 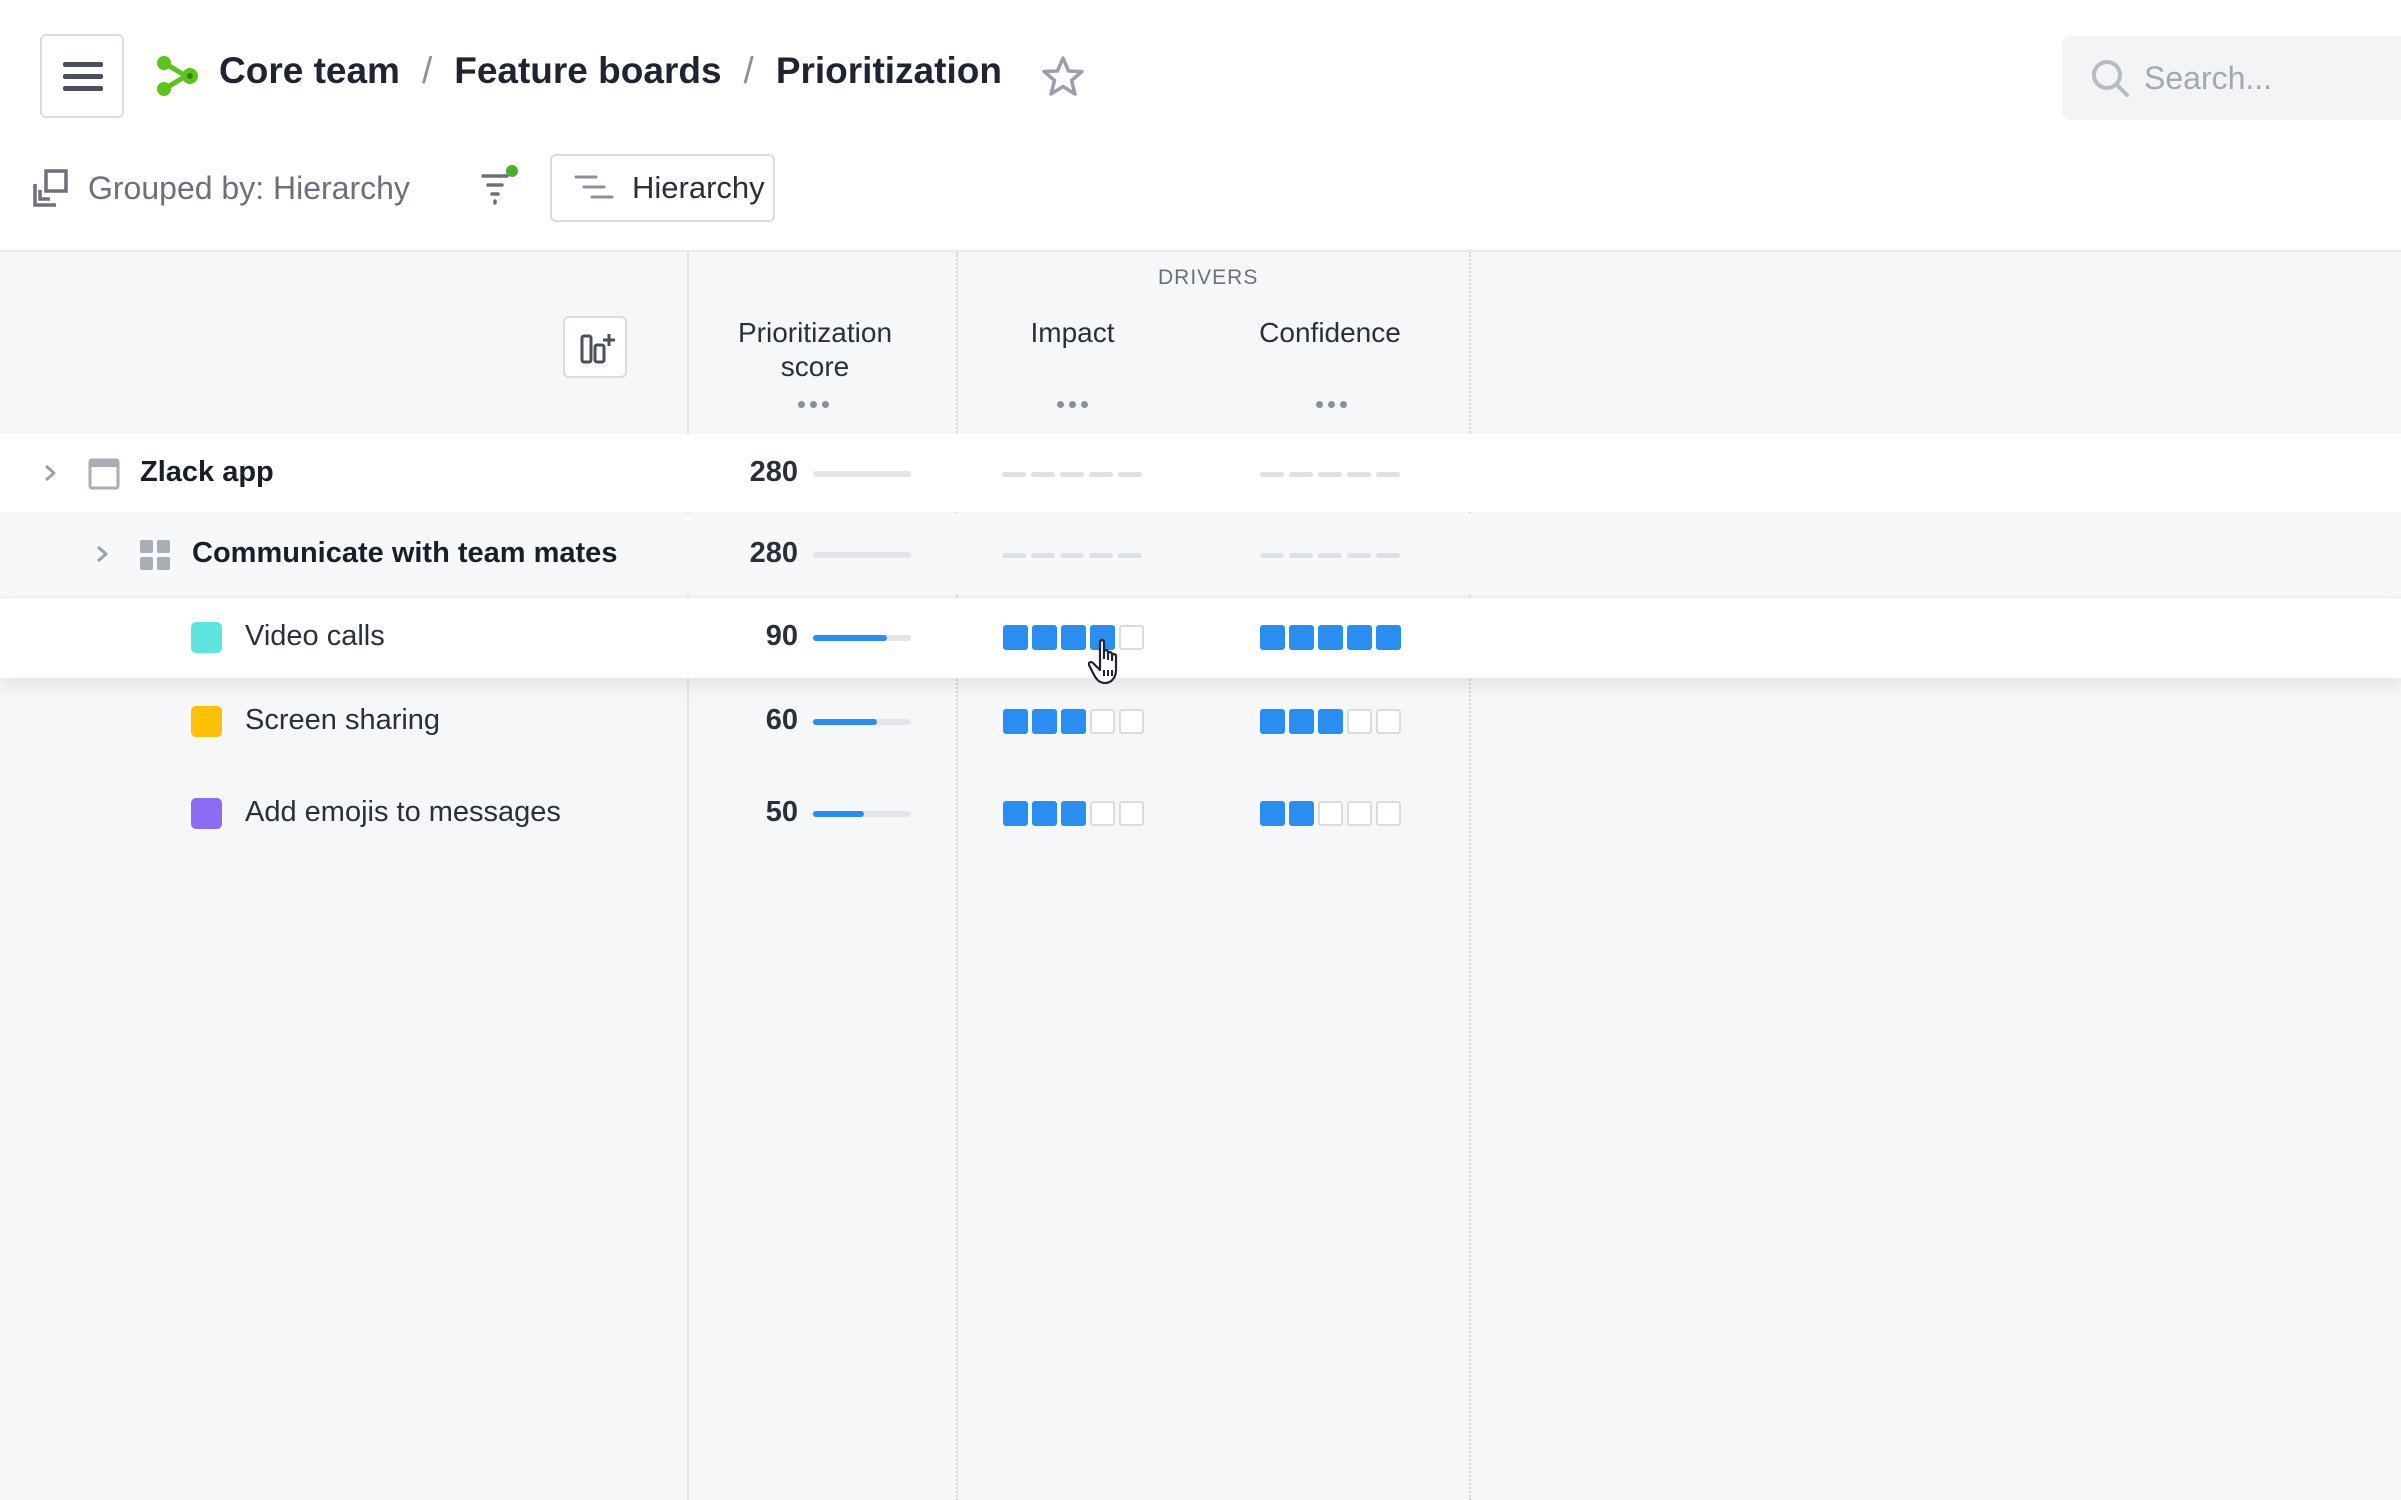 What do you see at coordinates (1072, 333) in the screenshot?
I see `impact-column-header: Impact` at bounding box center [1072, 333].